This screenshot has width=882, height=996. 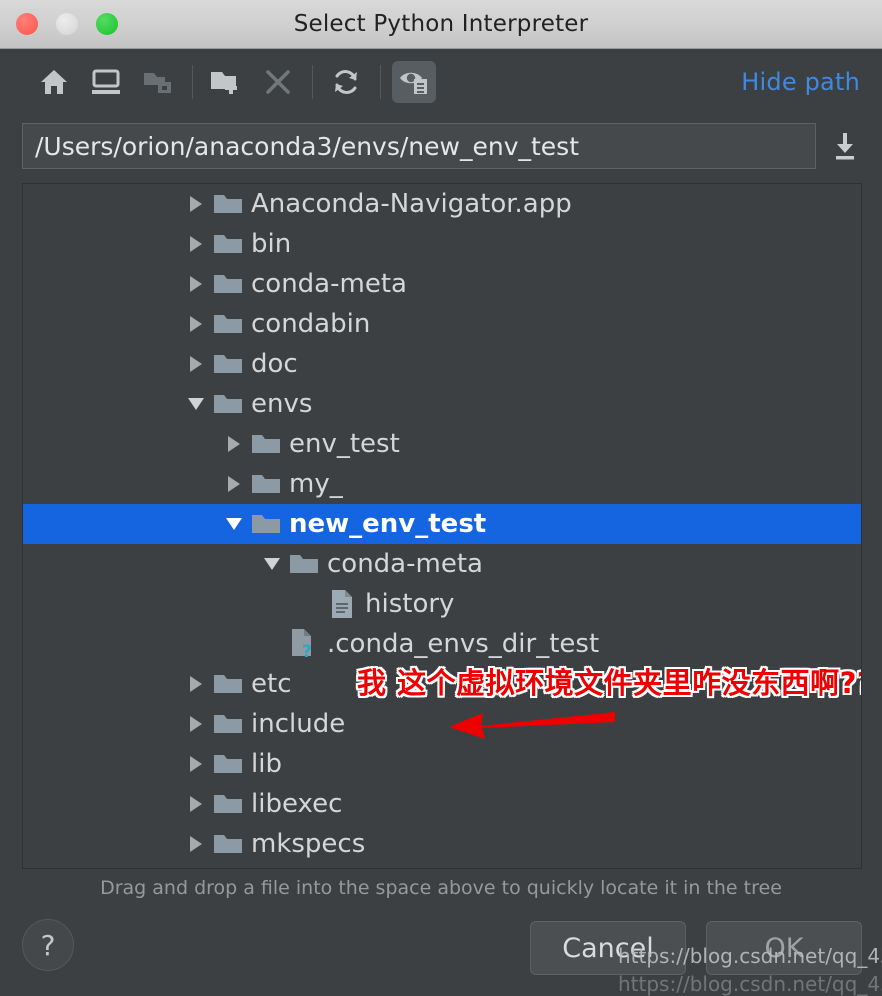 I want to click on tree-row: libexec, so click(x=442, y=804).